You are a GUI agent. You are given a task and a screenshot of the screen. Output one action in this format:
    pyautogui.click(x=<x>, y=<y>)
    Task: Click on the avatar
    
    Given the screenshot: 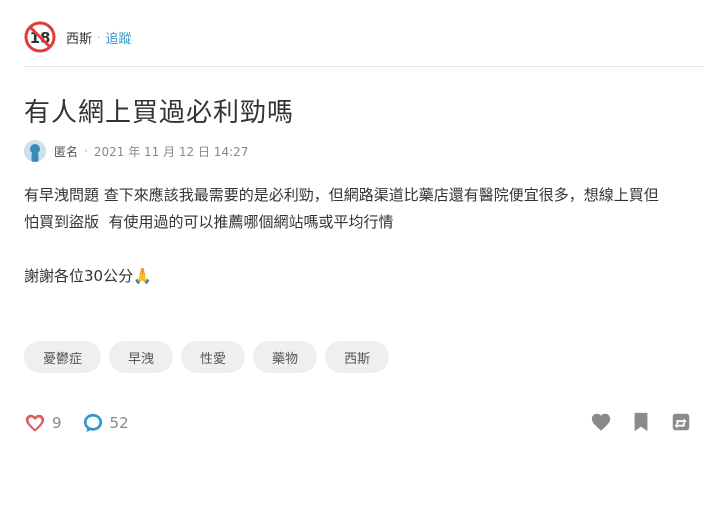 What is the action you would take?
    pyautogui.click(x=35, y=151)
    